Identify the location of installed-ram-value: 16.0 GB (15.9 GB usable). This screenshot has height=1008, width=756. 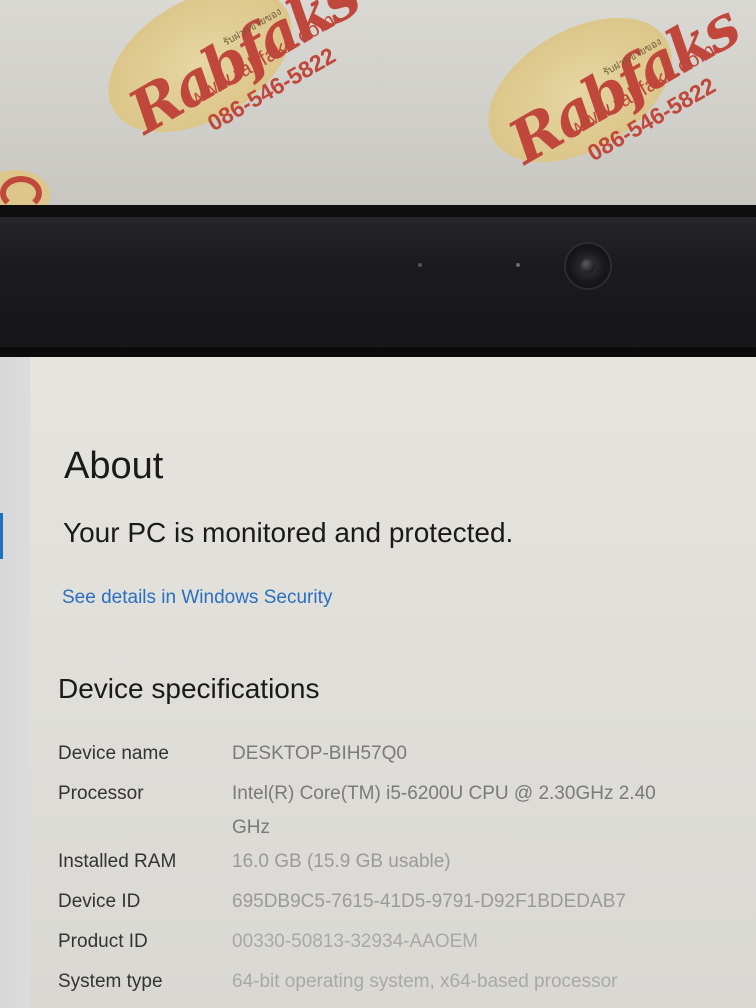
(341, 861).